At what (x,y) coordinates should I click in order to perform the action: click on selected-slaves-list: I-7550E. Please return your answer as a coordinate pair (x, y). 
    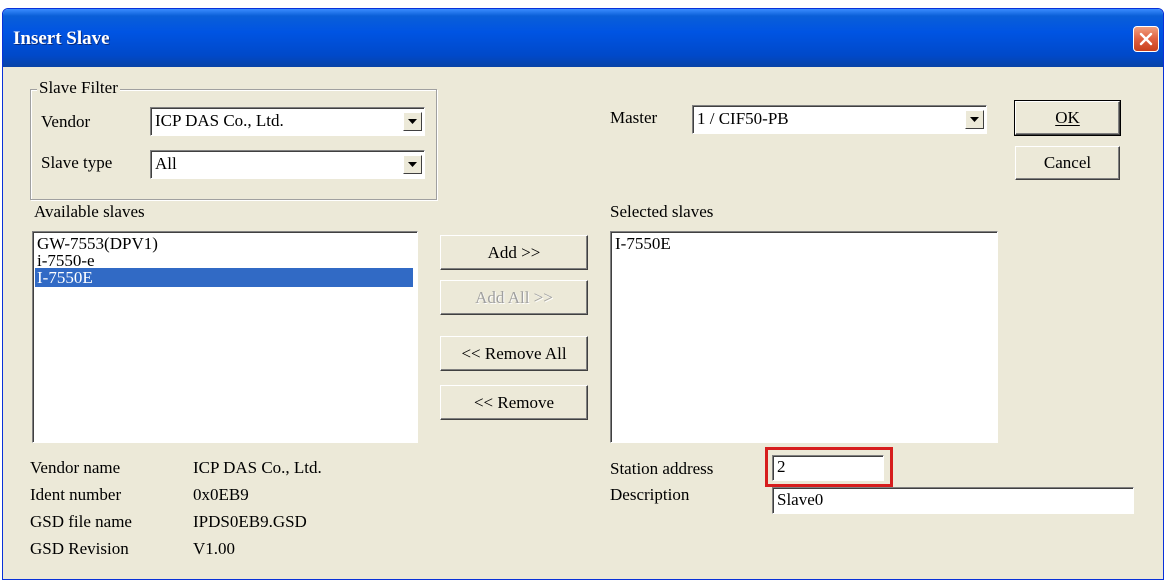
    Looking at the image, I should click on (804, 337).